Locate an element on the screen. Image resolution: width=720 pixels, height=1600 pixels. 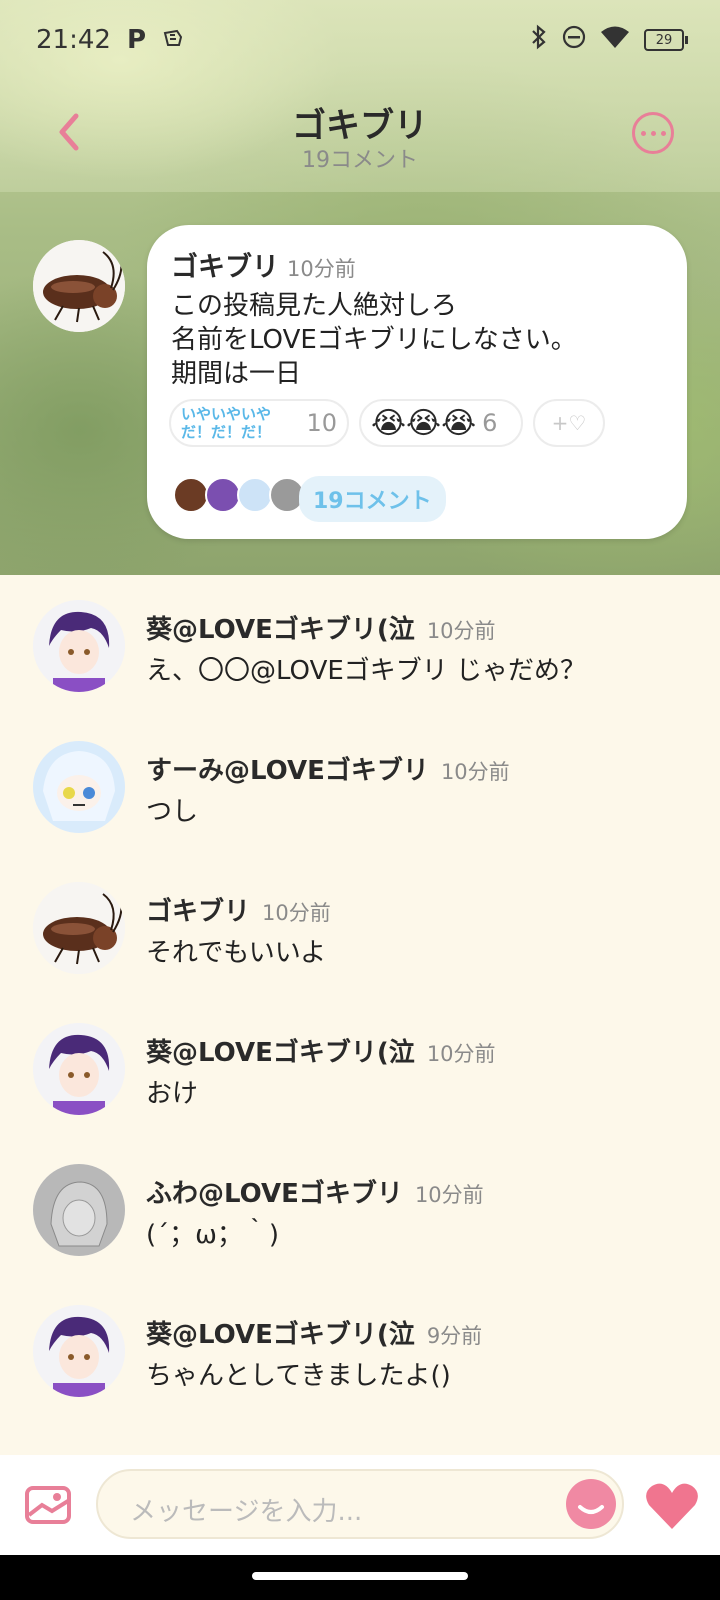
comment-author: ふわ@LOVEゴキブリ 10分前 is located at coordinates (315, 1191).